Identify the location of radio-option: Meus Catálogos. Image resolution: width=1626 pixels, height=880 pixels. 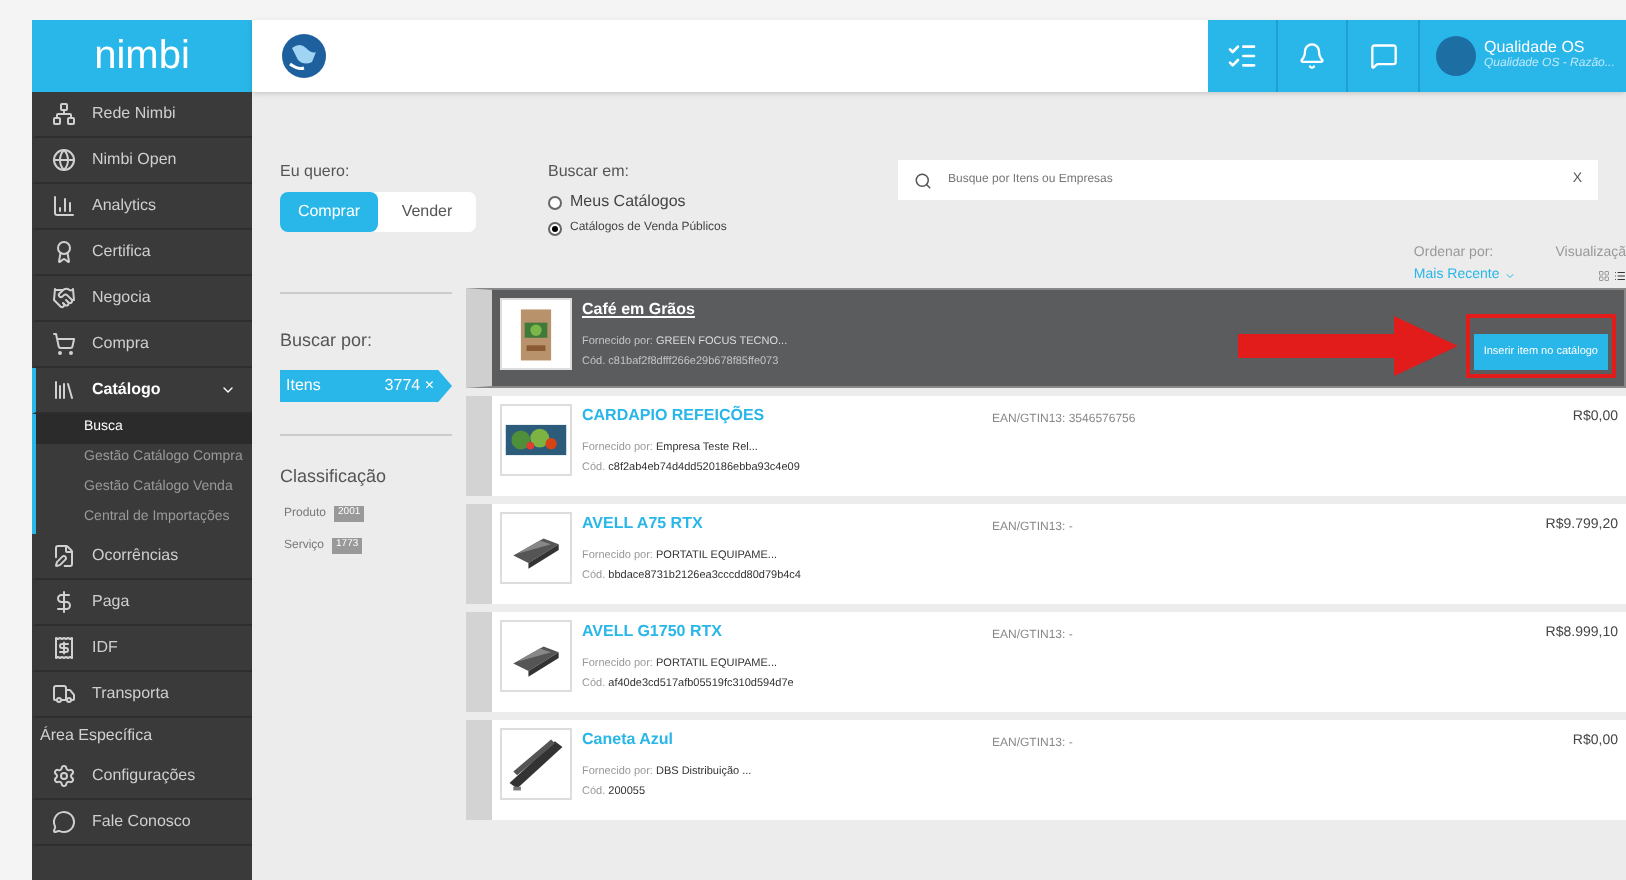
(637, 202).